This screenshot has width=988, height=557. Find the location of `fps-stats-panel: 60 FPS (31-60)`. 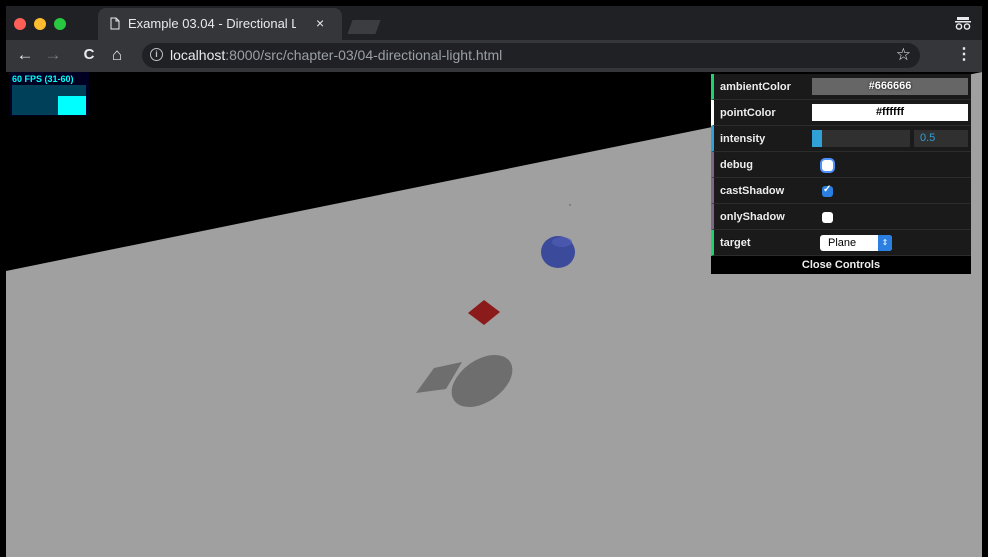

fps-stats-panel: 60 FPS (31-60) is located at coordinates (49, 94).